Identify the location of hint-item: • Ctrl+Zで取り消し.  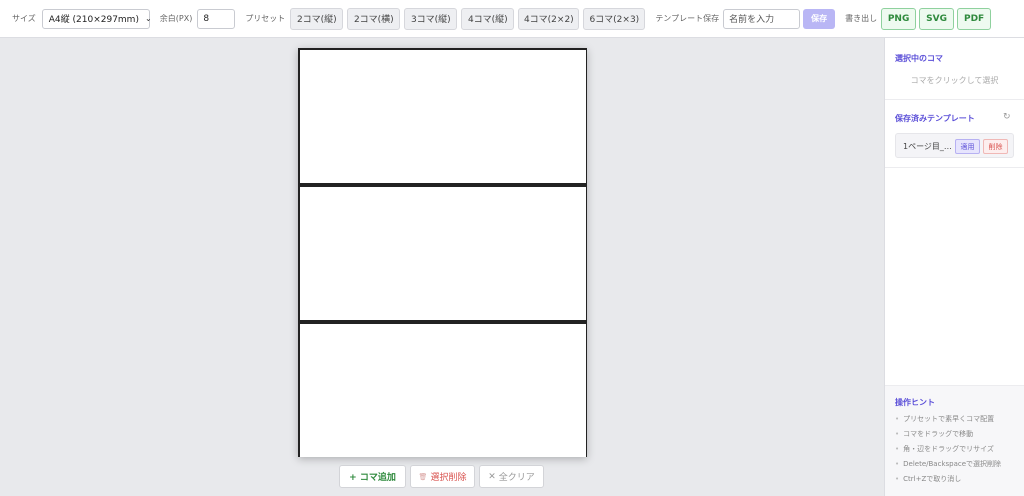
(928, 479).